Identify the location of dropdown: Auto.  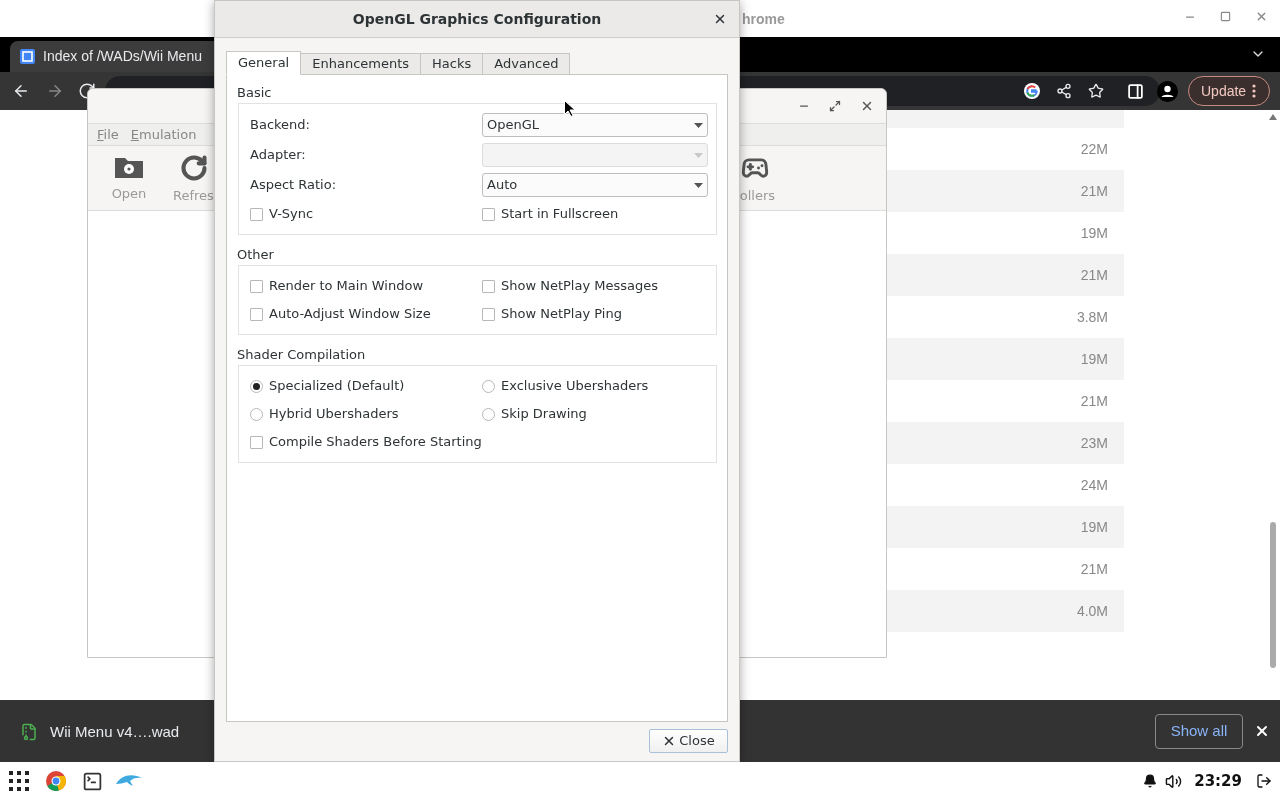
(595, 185).